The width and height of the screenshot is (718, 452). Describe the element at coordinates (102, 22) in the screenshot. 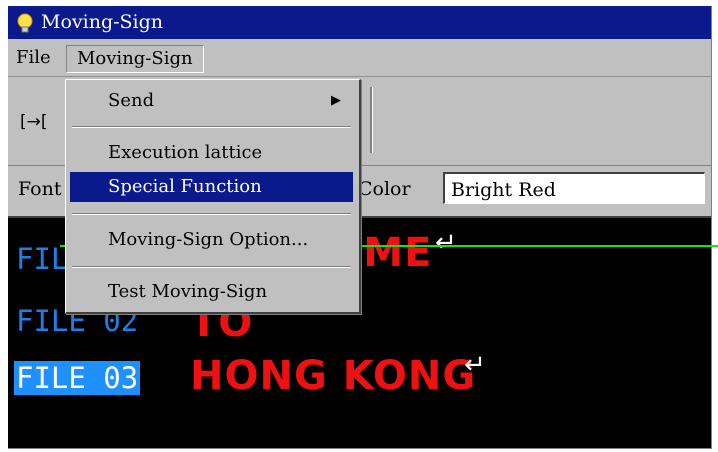

I see `window-title: Moving-Sign` at that location.